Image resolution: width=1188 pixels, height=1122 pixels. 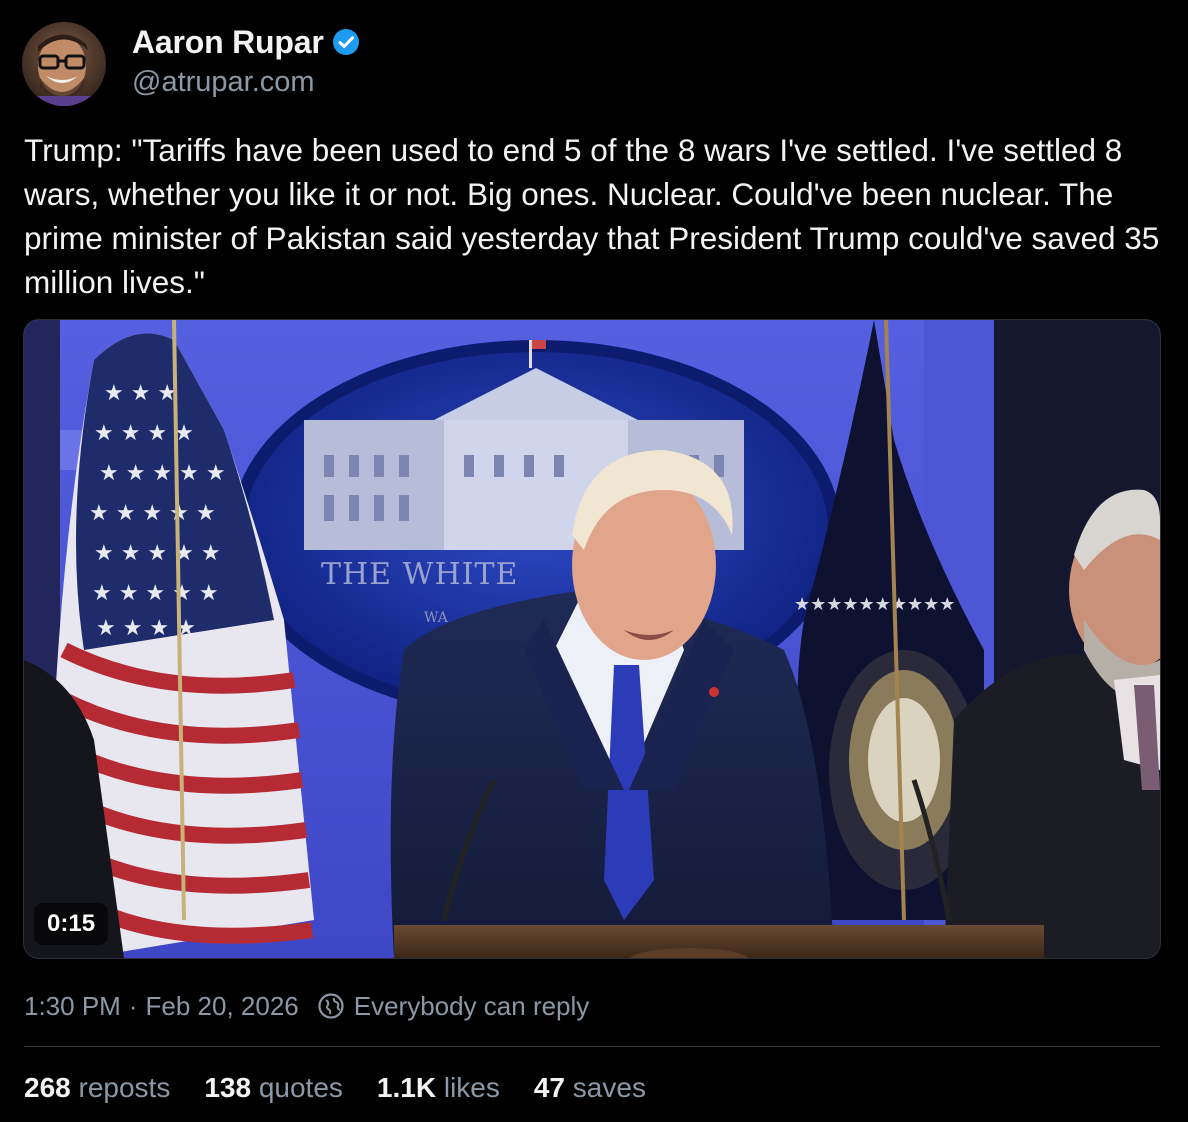 I want to click on verified-badge-icon, so click(x=346, y=42).